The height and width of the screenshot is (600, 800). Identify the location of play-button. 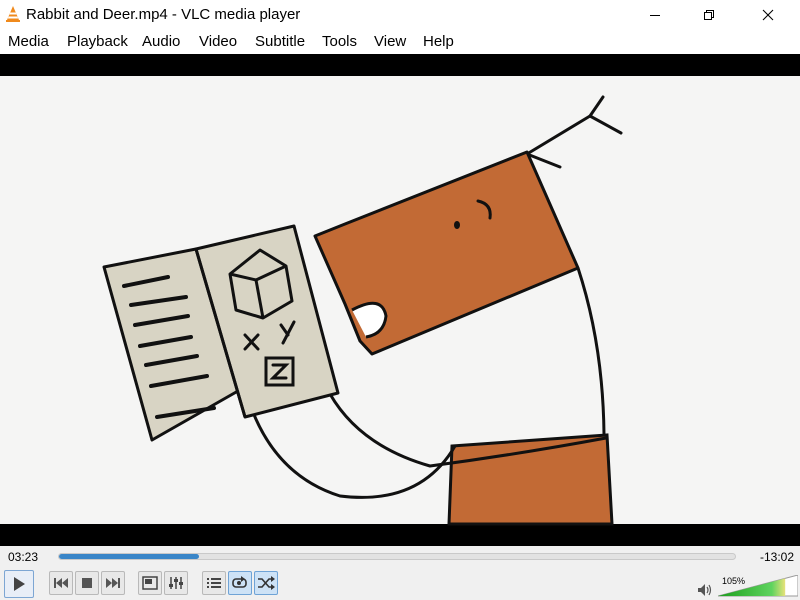
(19, 584).